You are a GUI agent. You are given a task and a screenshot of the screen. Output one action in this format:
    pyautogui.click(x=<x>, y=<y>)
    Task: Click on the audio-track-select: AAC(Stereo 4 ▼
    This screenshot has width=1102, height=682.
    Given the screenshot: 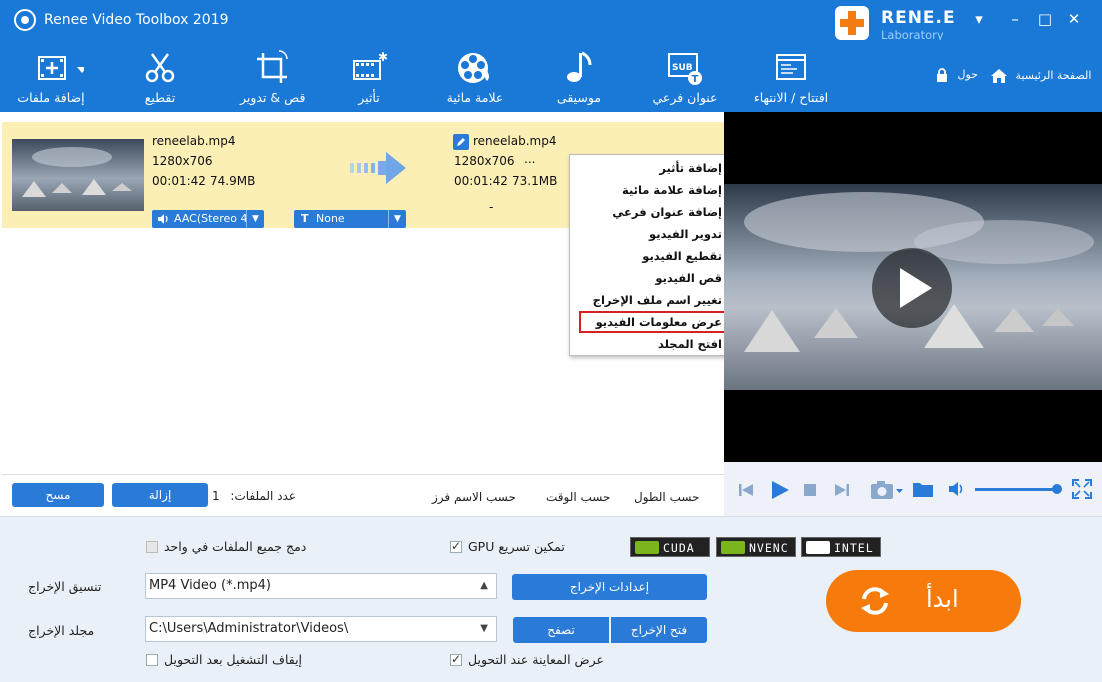 What is the action you would take?
    pyautogui.click(x=208, y=219)
    